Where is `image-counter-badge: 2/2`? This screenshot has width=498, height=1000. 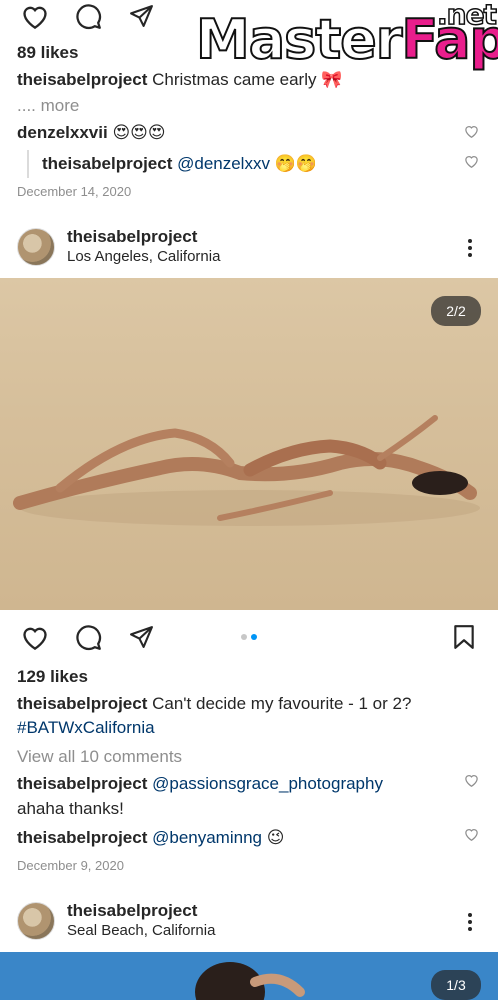
image-counter-badge: 2/2 is located at coordinates (456, 311).